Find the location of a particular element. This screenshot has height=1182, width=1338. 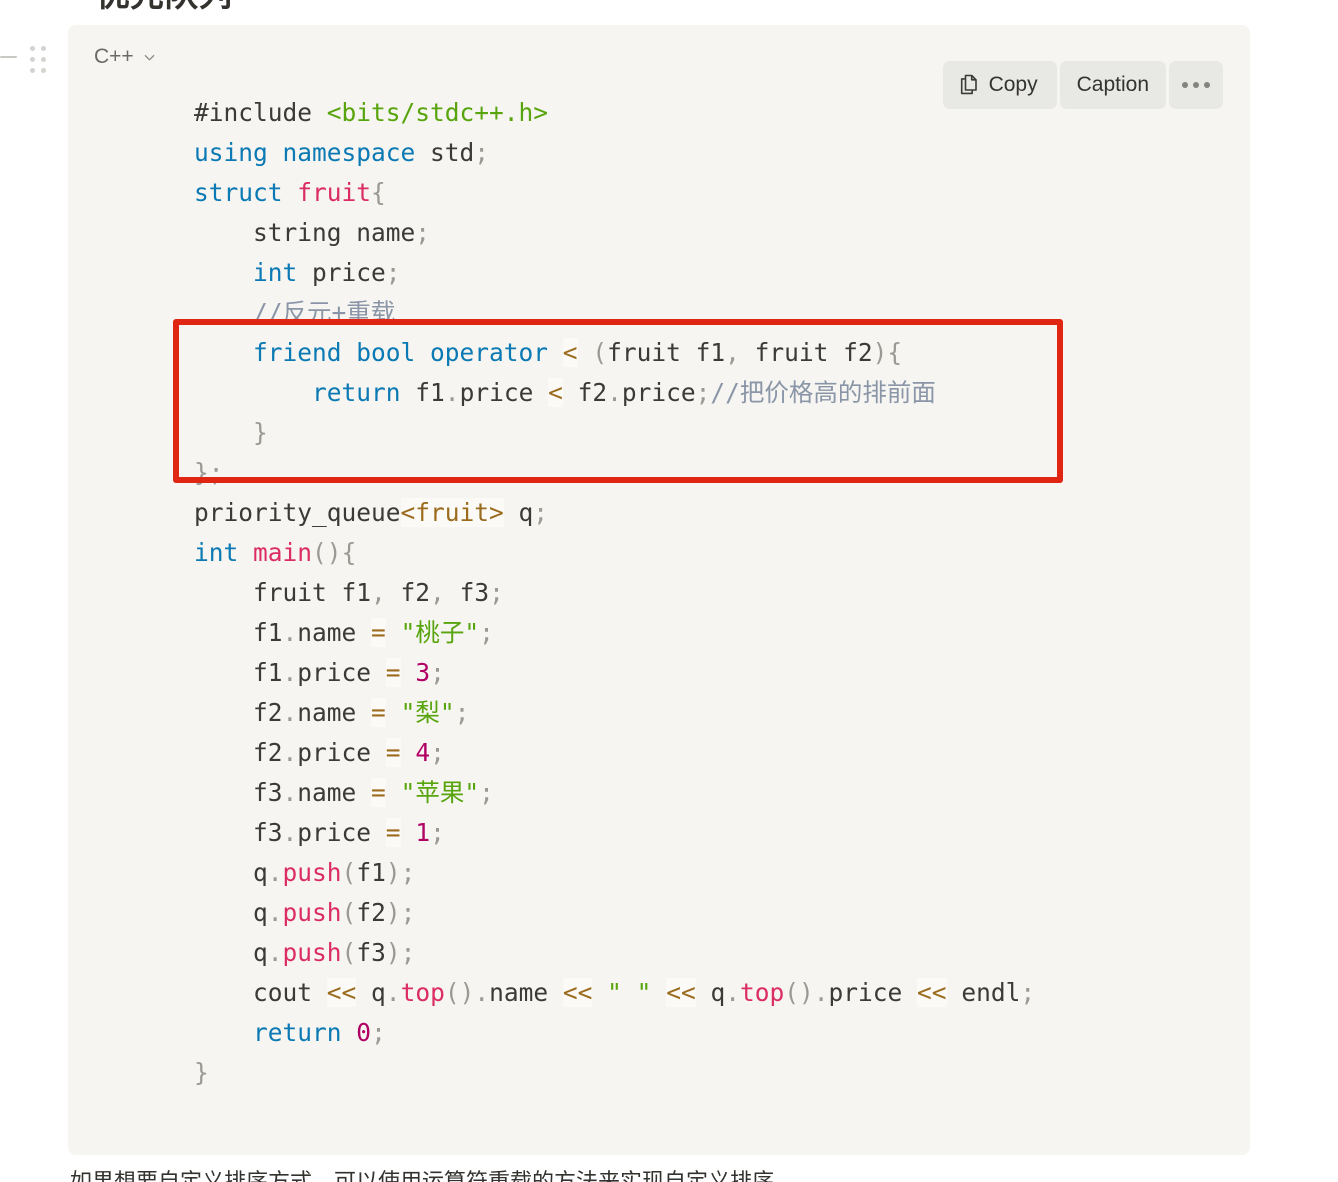

collapse-dash-icon is located at coordinates (8, 57).